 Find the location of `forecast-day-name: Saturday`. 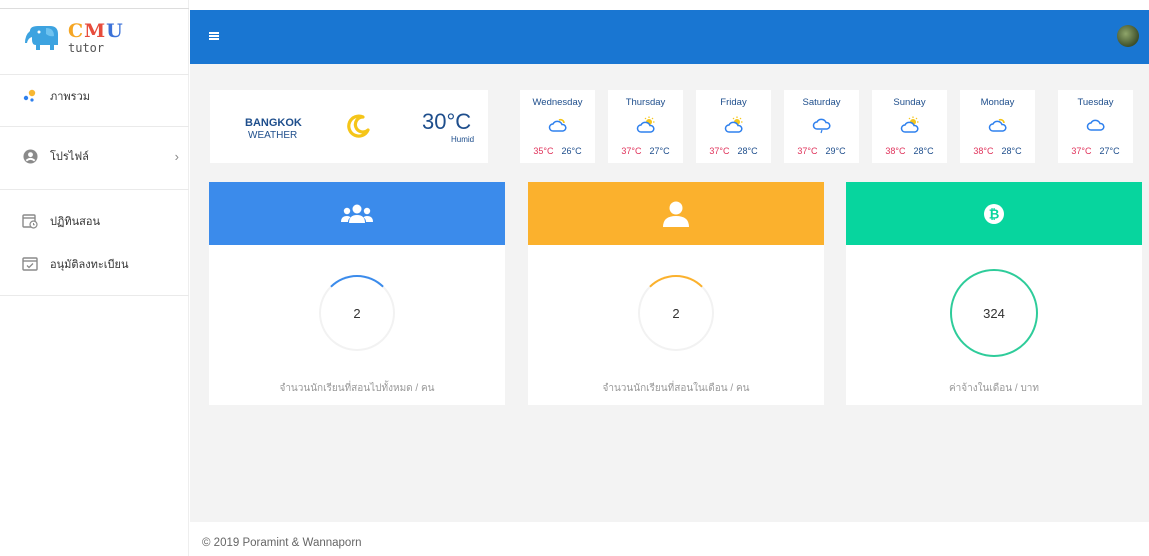

forecast-day-name: Saturday is located at coordinates (821, 102).